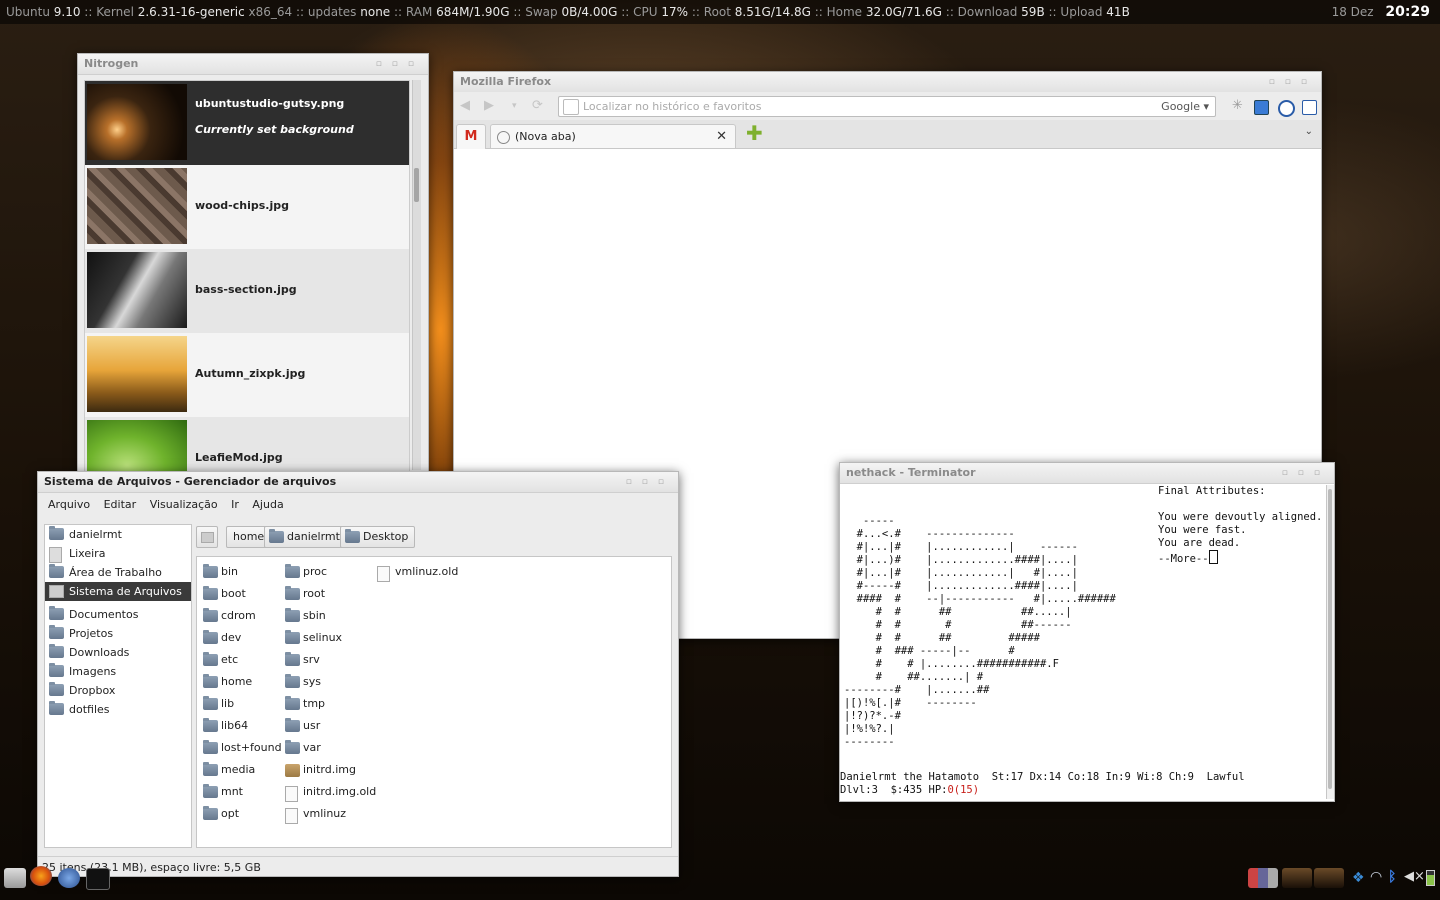 The width and height of the screenshot is (1440, 900). Describe the element at coordinates (301, 749) in the screenshot. I see `file-item: var` at that location.